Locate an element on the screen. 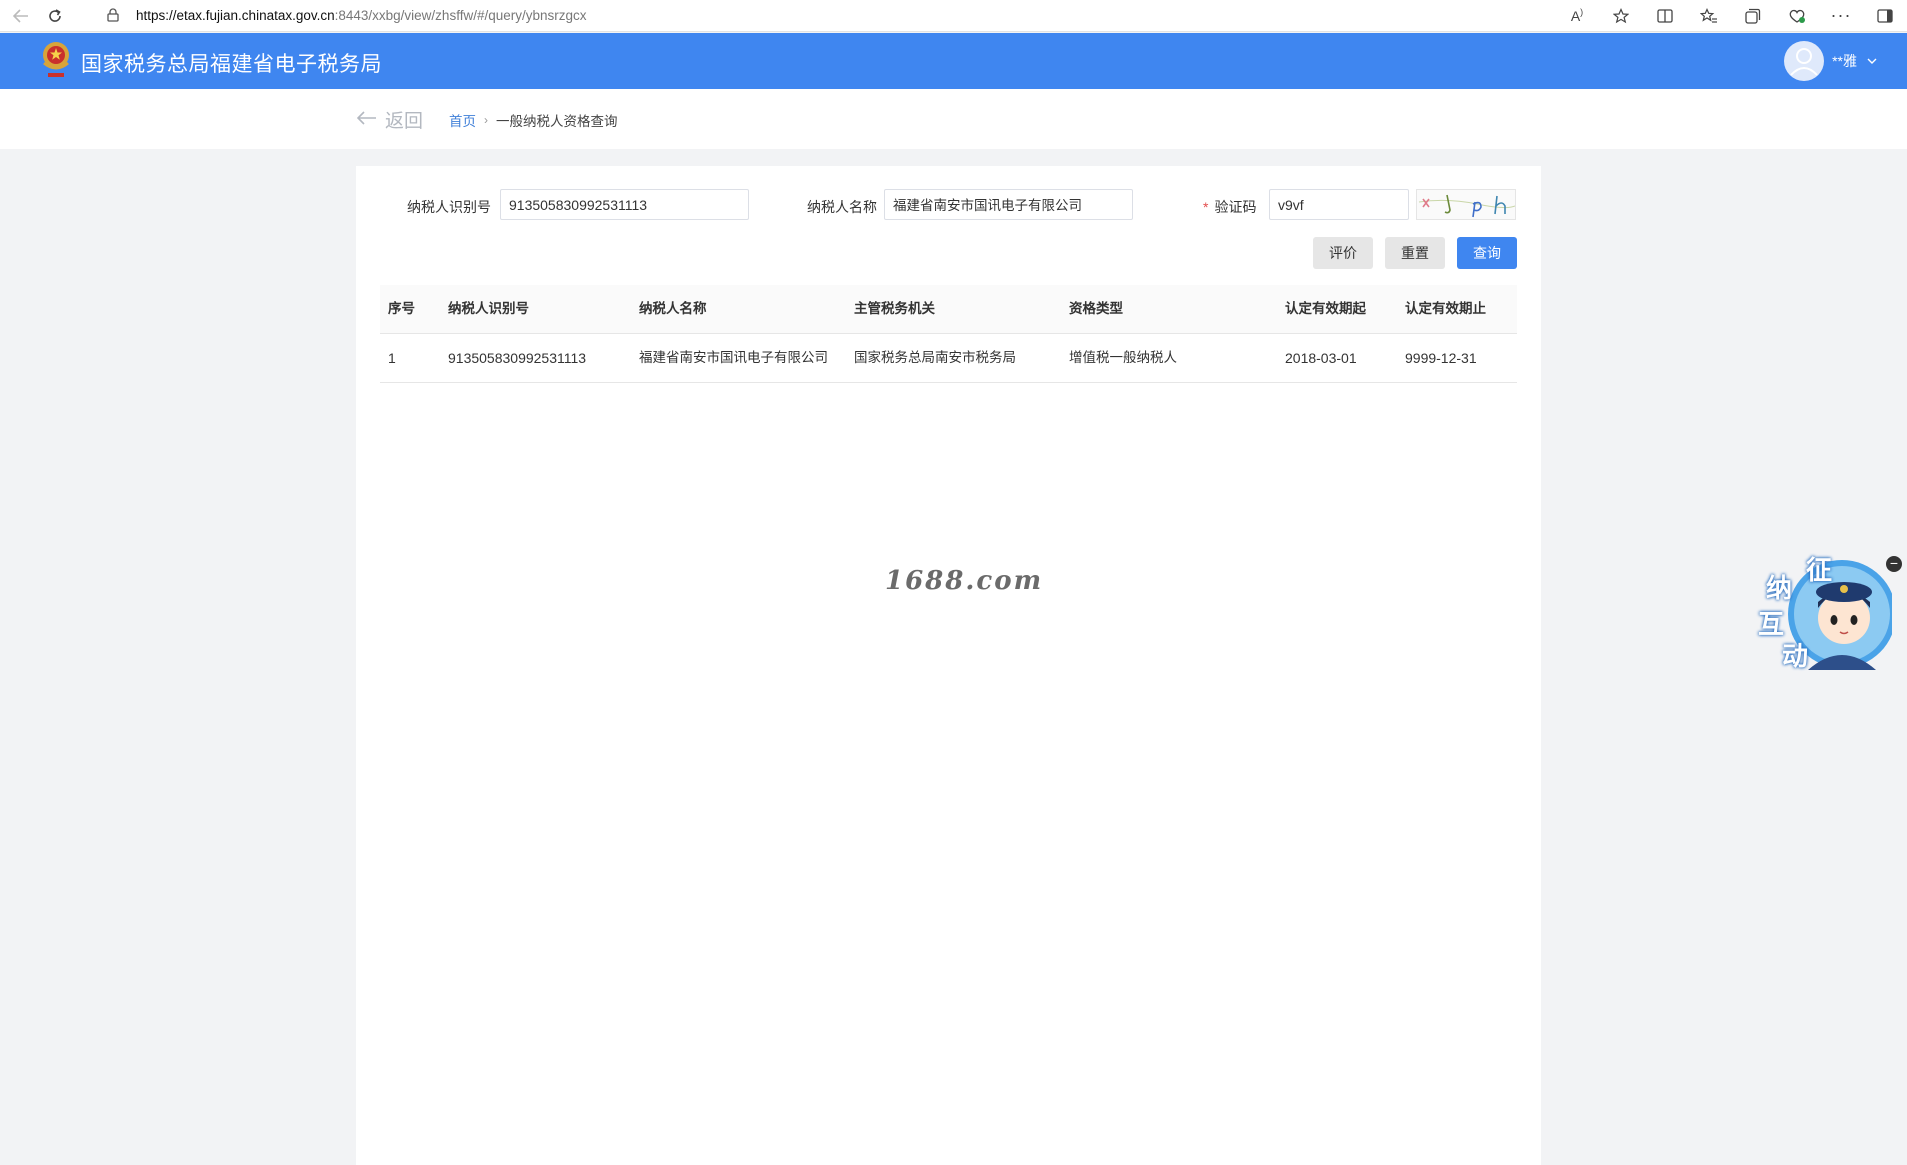 Image resolution: width=1907 pixels, height=1165 pixels. table-cell: 9999-12-31 is located at coordinates (1441, 358).